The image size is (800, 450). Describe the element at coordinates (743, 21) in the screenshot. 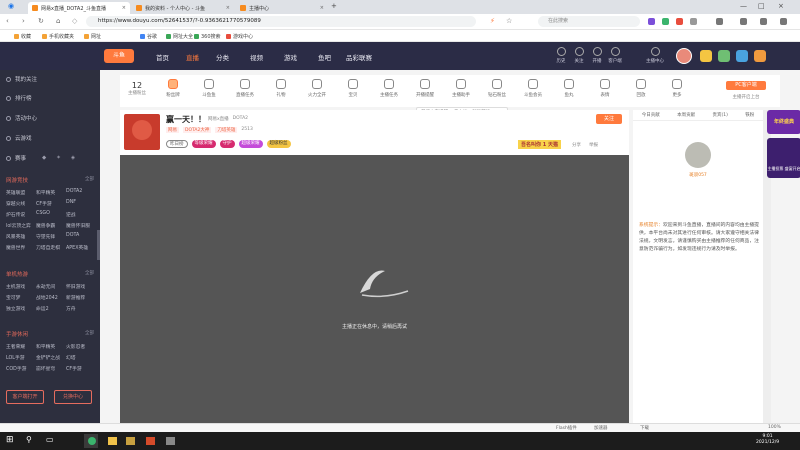

I see `settings-icon` at that location.